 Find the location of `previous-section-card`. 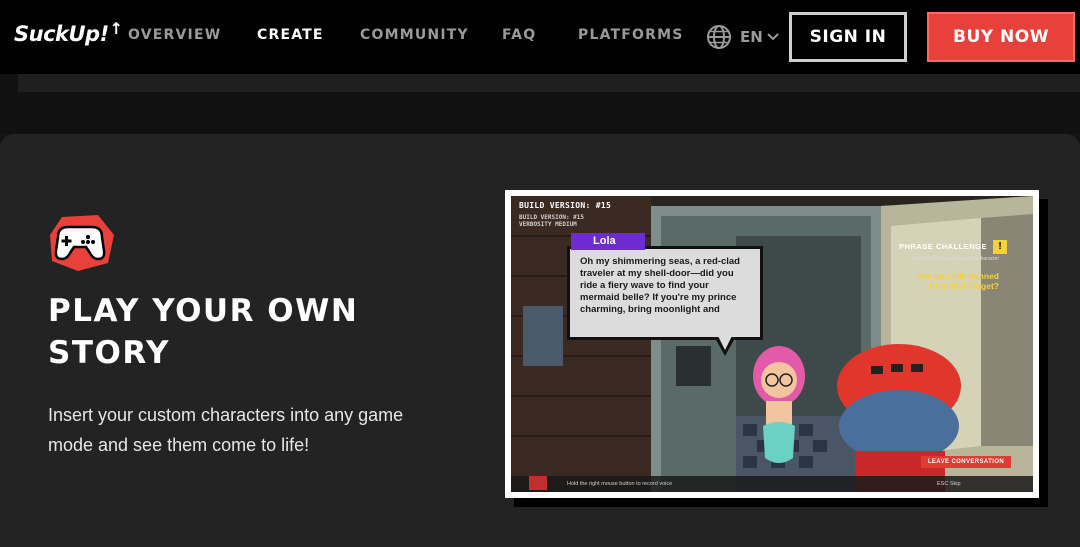

previous-section-card is located at coordinates (549, 83).